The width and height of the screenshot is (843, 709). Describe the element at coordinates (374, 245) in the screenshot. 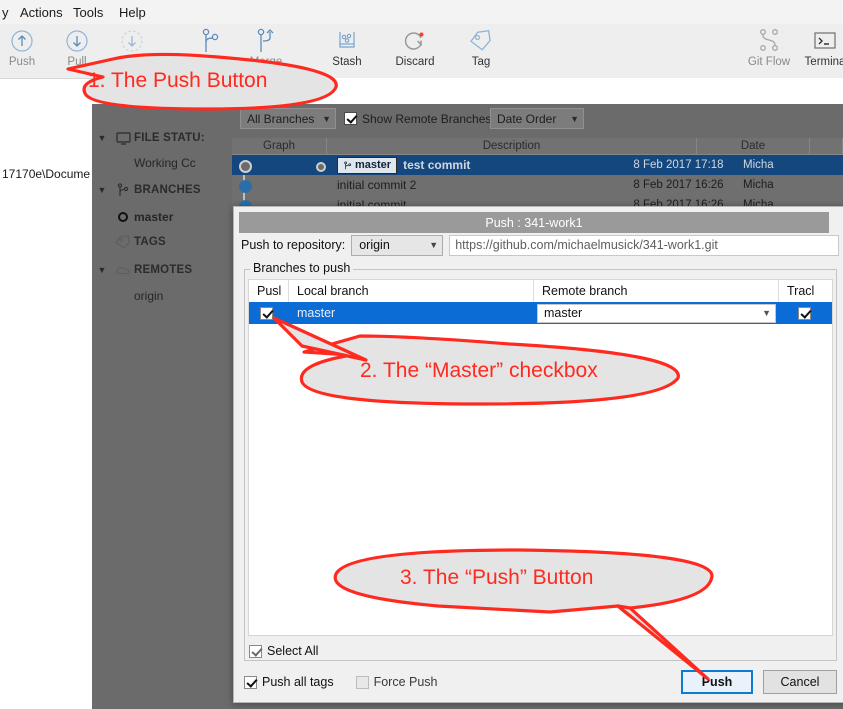

I see `repository-value: origin` at that location.